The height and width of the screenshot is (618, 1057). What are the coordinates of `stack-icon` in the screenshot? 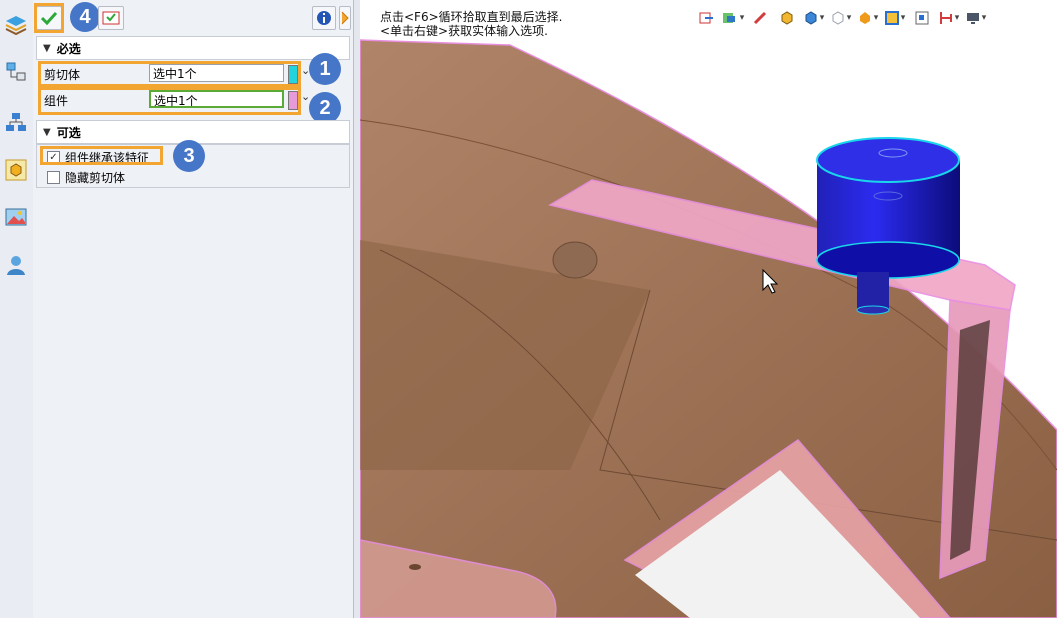 It's located at (16, 25).